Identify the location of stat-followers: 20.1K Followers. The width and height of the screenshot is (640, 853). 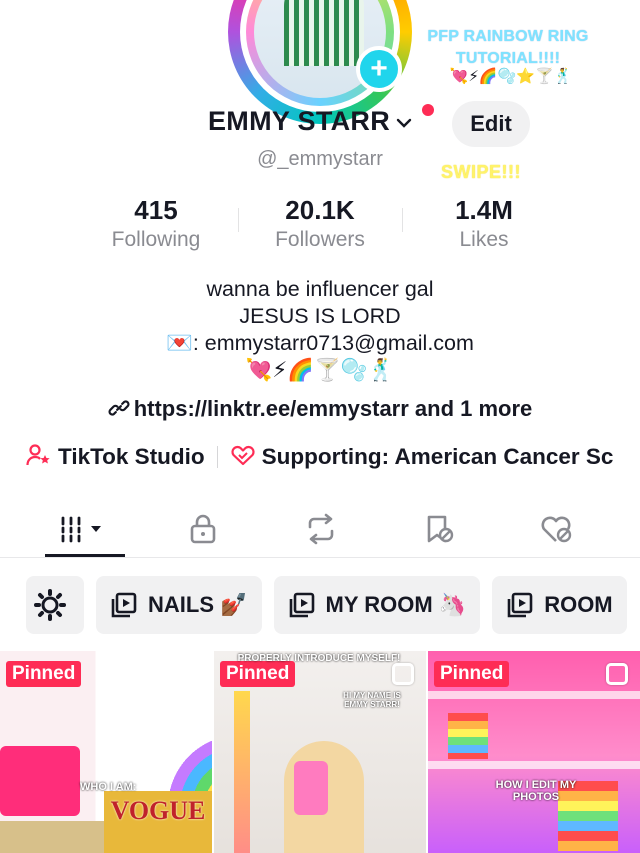
(320, 224).